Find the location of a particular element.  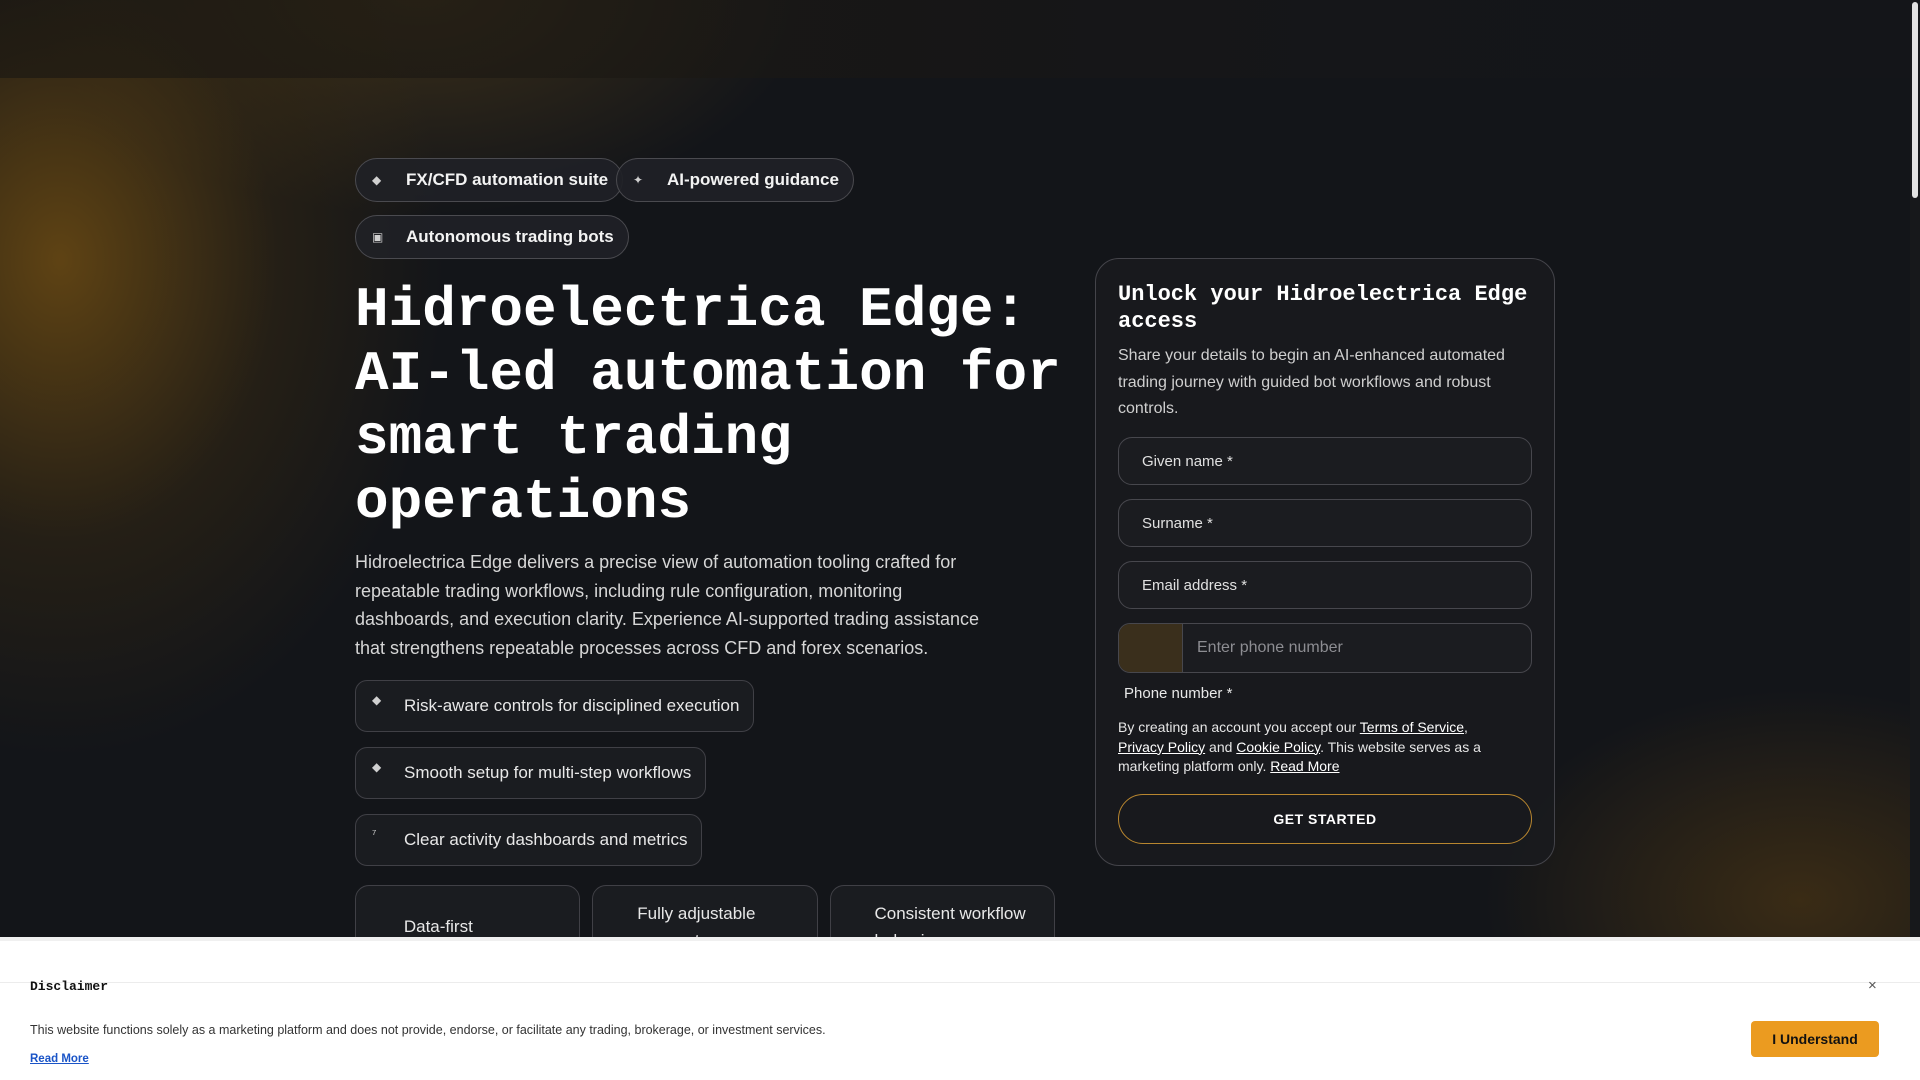

robot-icon: ▣ is located at coordinates (378, 237).